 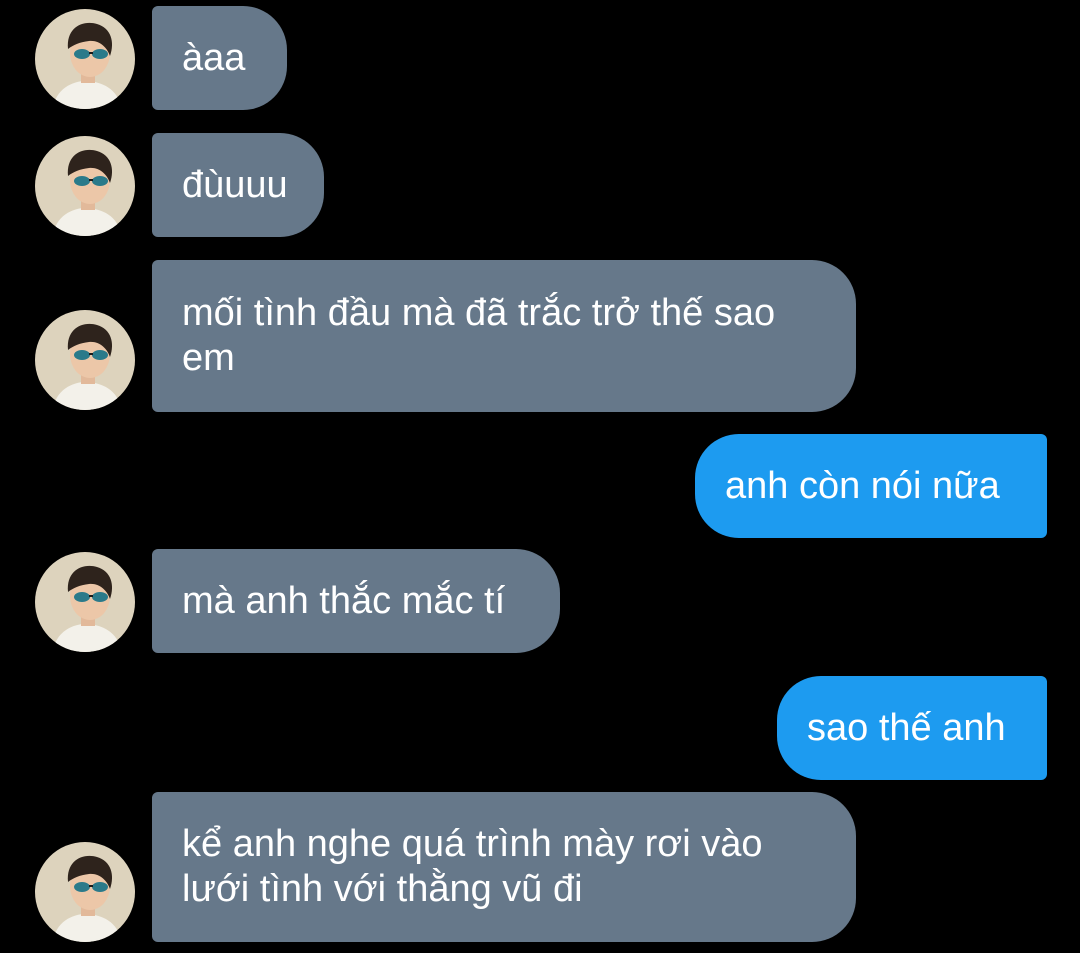 I want to click on message-bubble-outgoing: anh còn nói nữa, so click(x=871, y=486).